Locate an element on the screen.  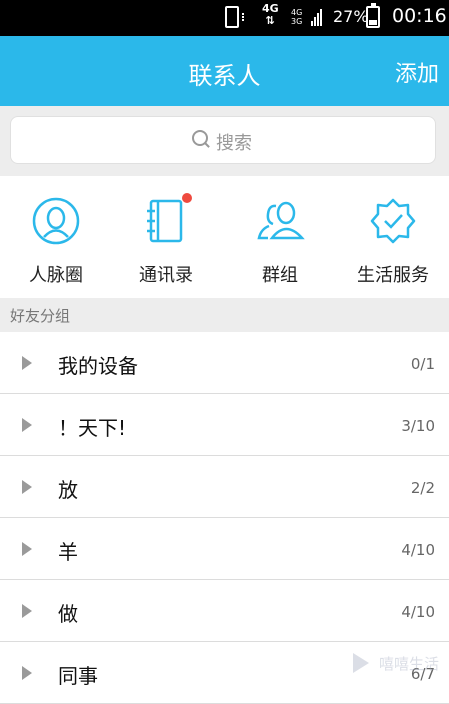
address-book-icon is located at coordinates (165, 221).